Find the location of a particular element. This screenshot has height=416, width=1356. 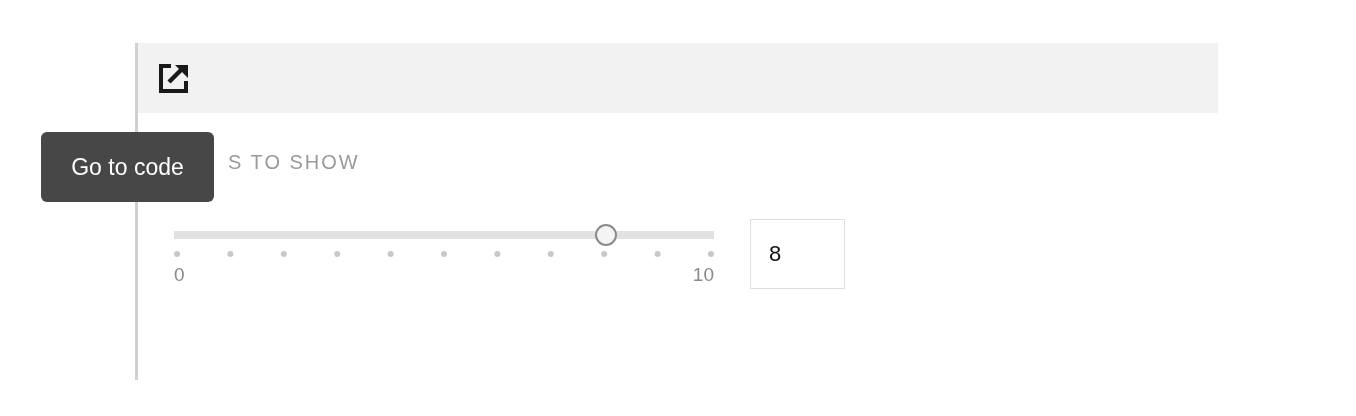

external-link-icon is located at coordinates (174, 78).